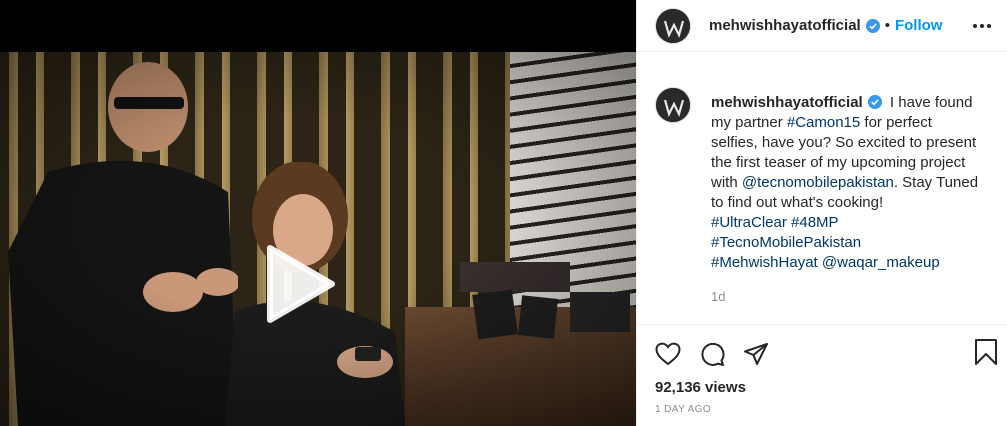 The image size is (1007, 426). What do you see at coordinates (982, 26) in the screenshot?
I see `more-options-icon` at bounding box center [982, 26].